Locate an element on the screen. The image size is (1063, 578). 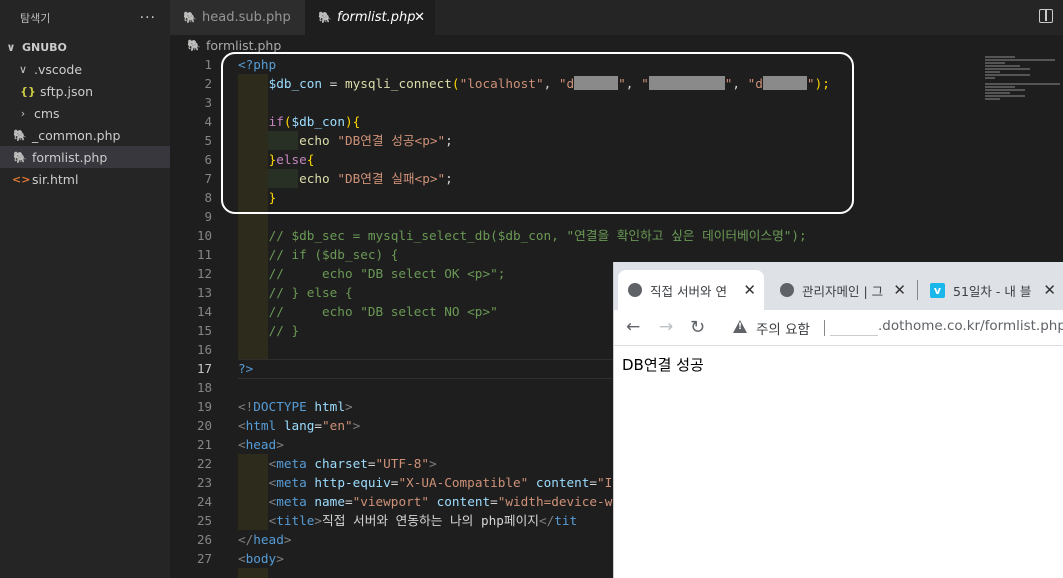
browser-tab-label: 직접 서버와 연 is located at coordinates (688, 291).